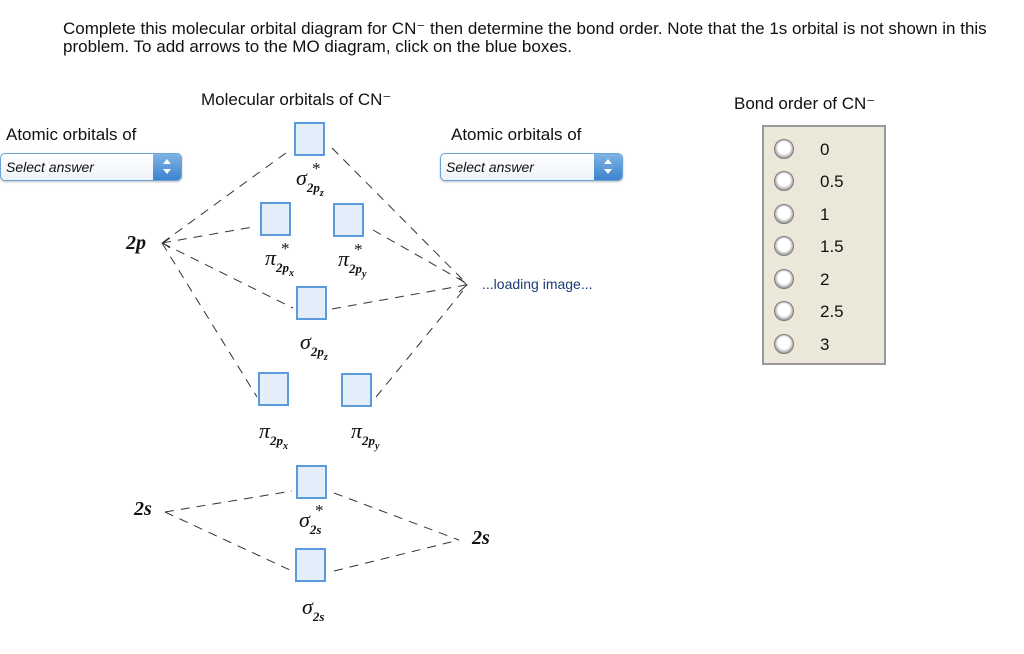 Image resolution: width=1024 pixels, height=654 pixels. I want to click on bond-order-options-panel: 0 0.5 1 1.5 2 2.5 3, so click(824, 245).